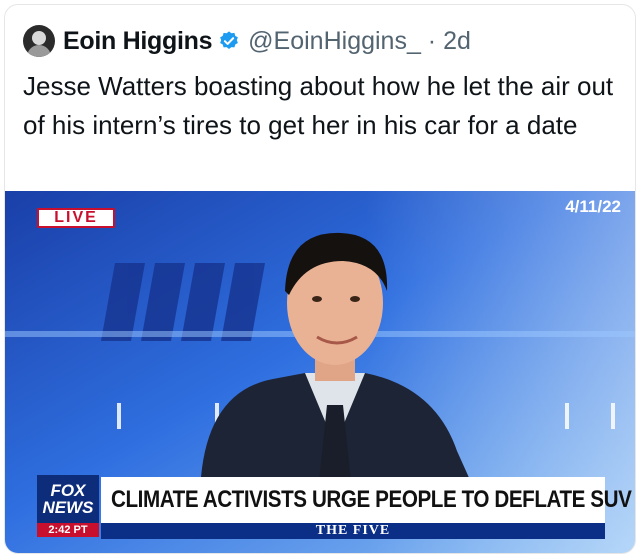 This screenshot has width=640, height=558. I want to click on show-name: THE FIVE, so click(353, 530).